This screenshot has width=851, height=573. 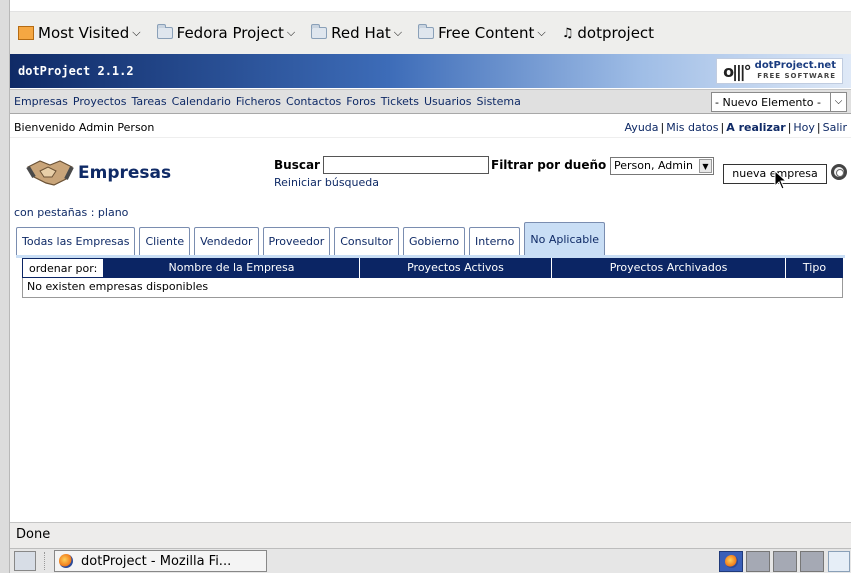 I want to click on chevron-down-icon: ▼, so click(x=705, y=166).